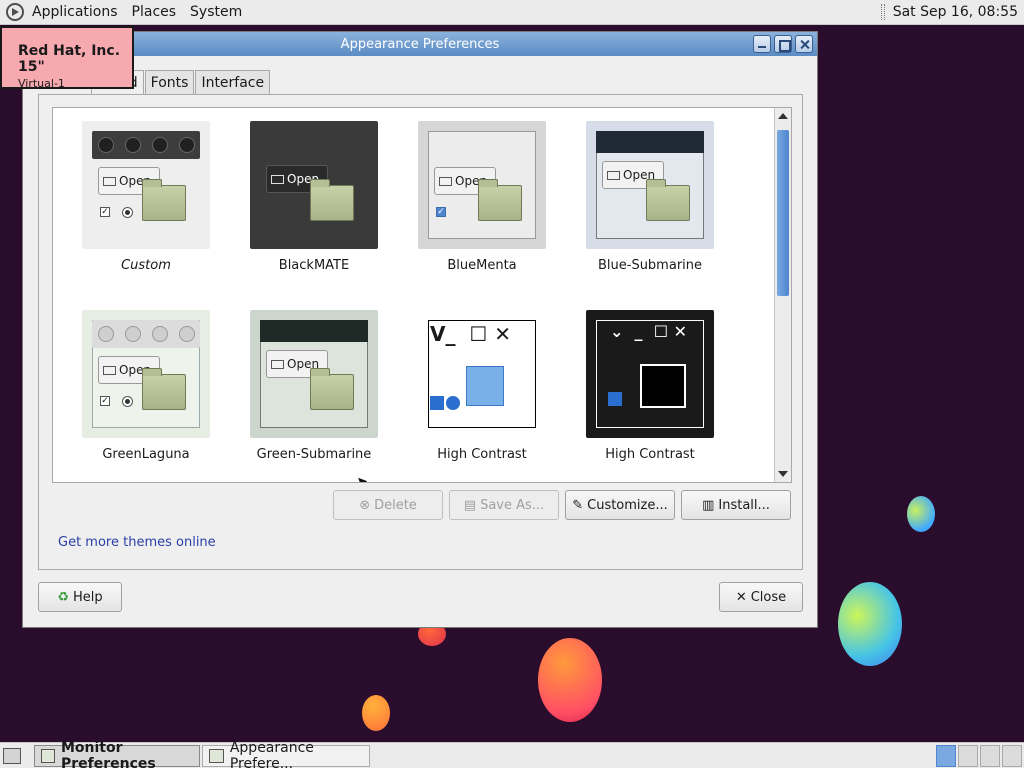 Image resolution: width=1024 pixels, height=768 pixels. What do you see at coordinates (169, 82) in the screenshot?
I see `tab-fonts: Fonts` at bounding box center [169, 82].